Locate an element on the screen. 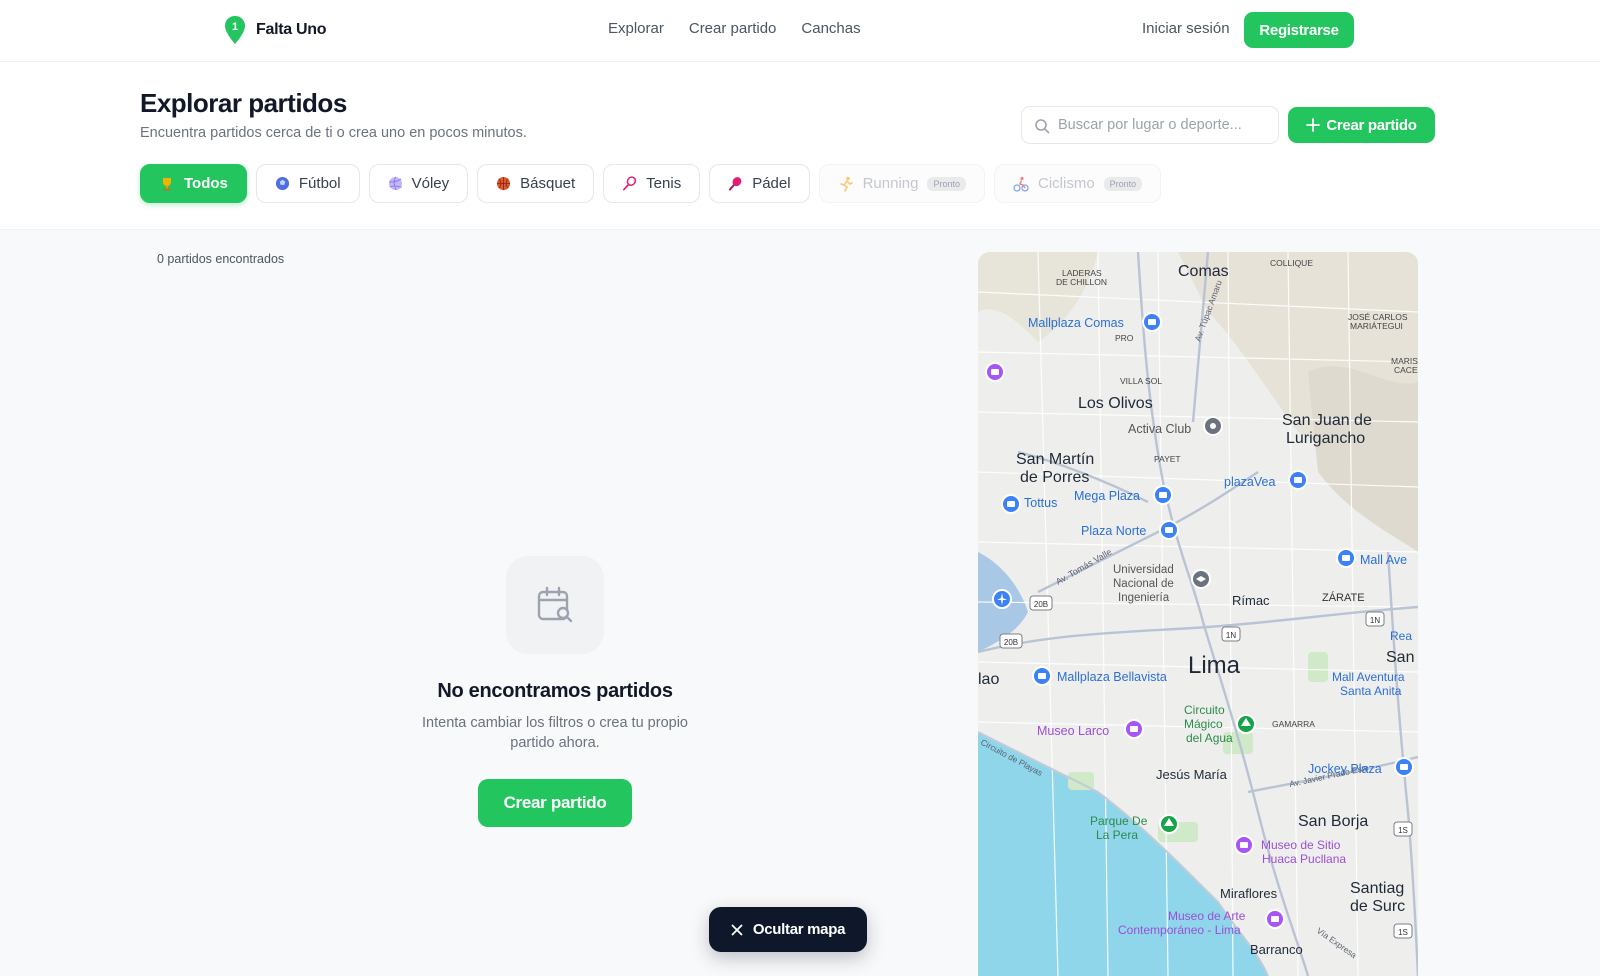 Image resolution: width=1600 pixels, height=976 pixels. map-poi-label: Mallplaza Comas is located at coordinates (1076, 323).